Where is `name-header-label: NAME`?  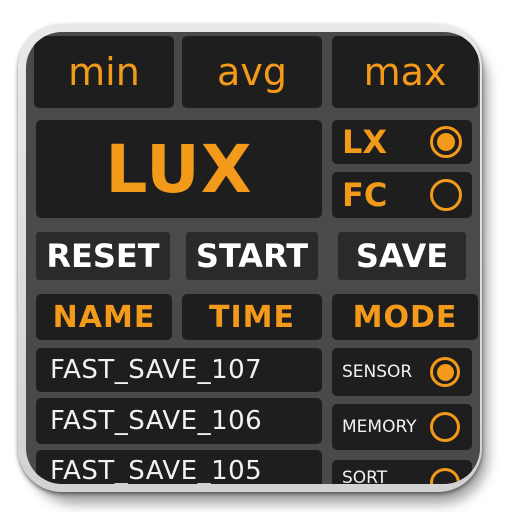 name-header-label: NAME is located at coordinates (104, 317).